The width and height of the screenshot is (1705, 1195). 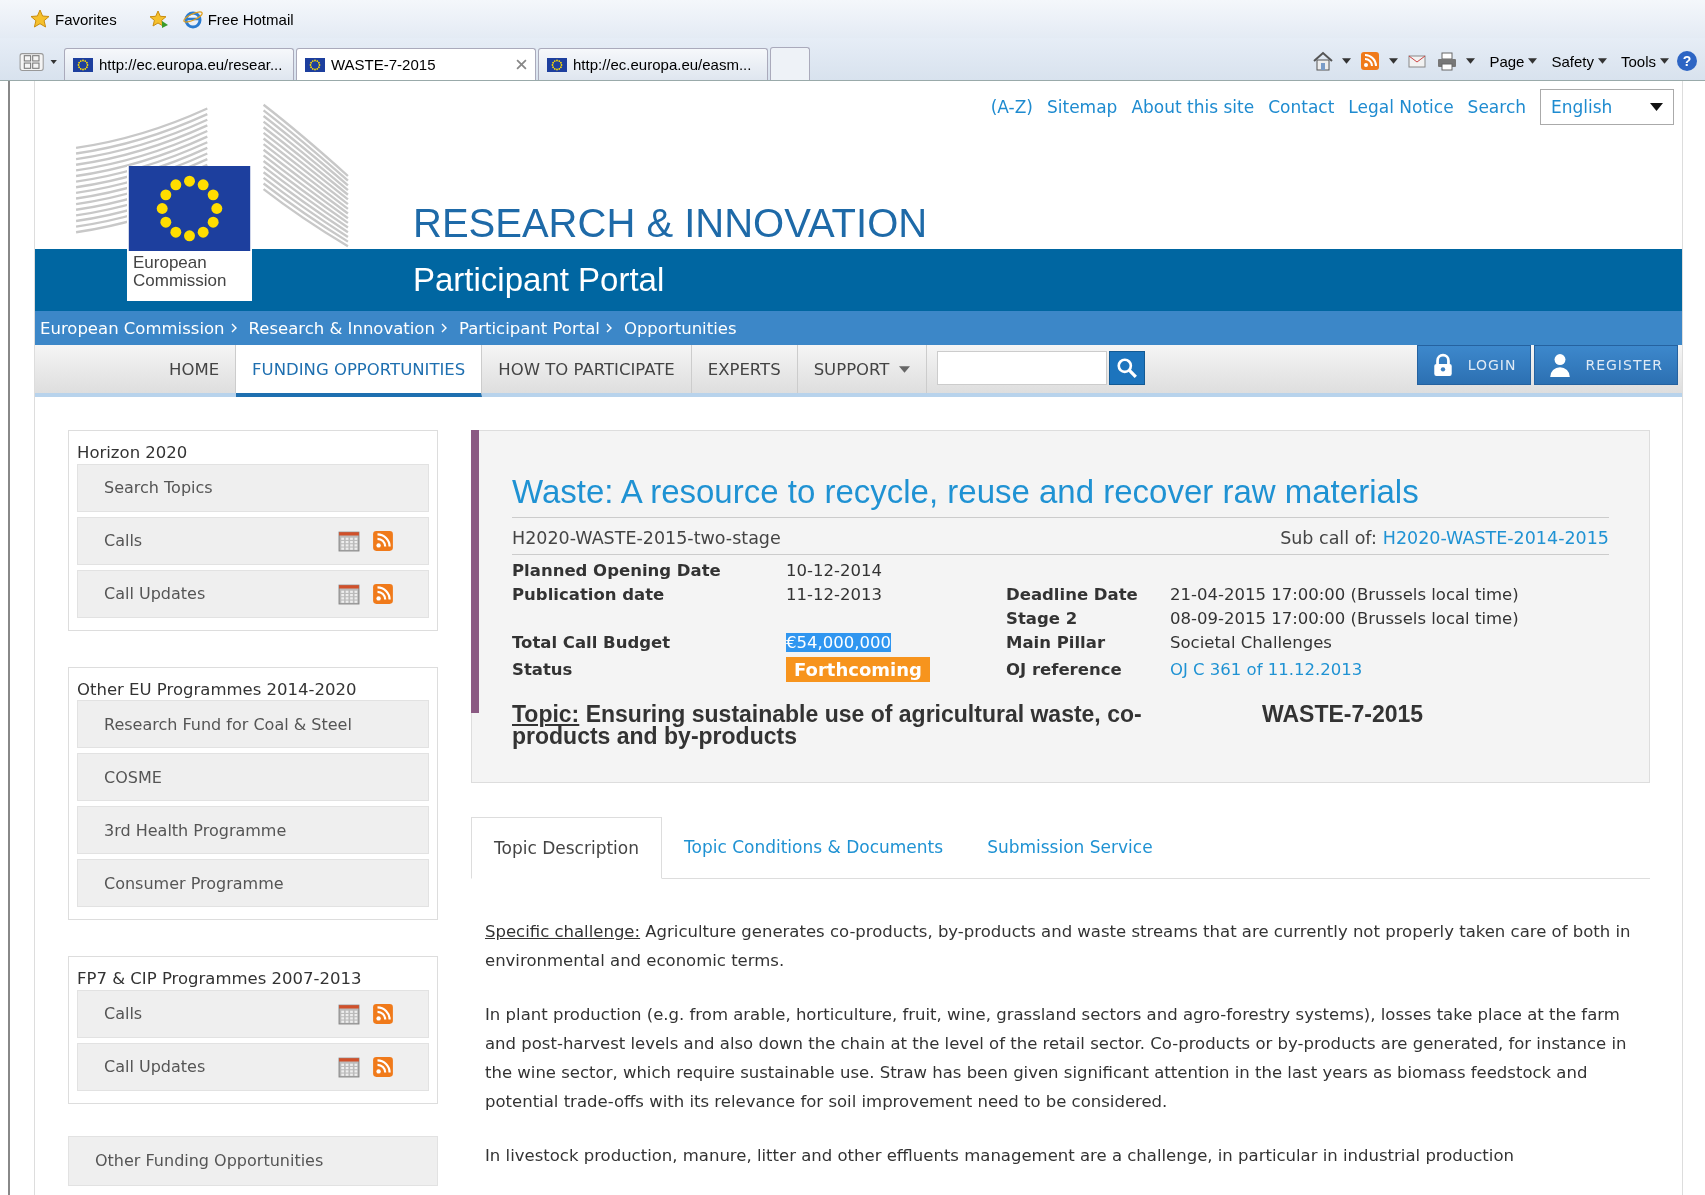 What do you see at coordinates (1060, 495) in the screenshot?
I see `call-title: Waste: A resource to recycle, reuse and recover raw materials` at bounding box center [1060, 495].